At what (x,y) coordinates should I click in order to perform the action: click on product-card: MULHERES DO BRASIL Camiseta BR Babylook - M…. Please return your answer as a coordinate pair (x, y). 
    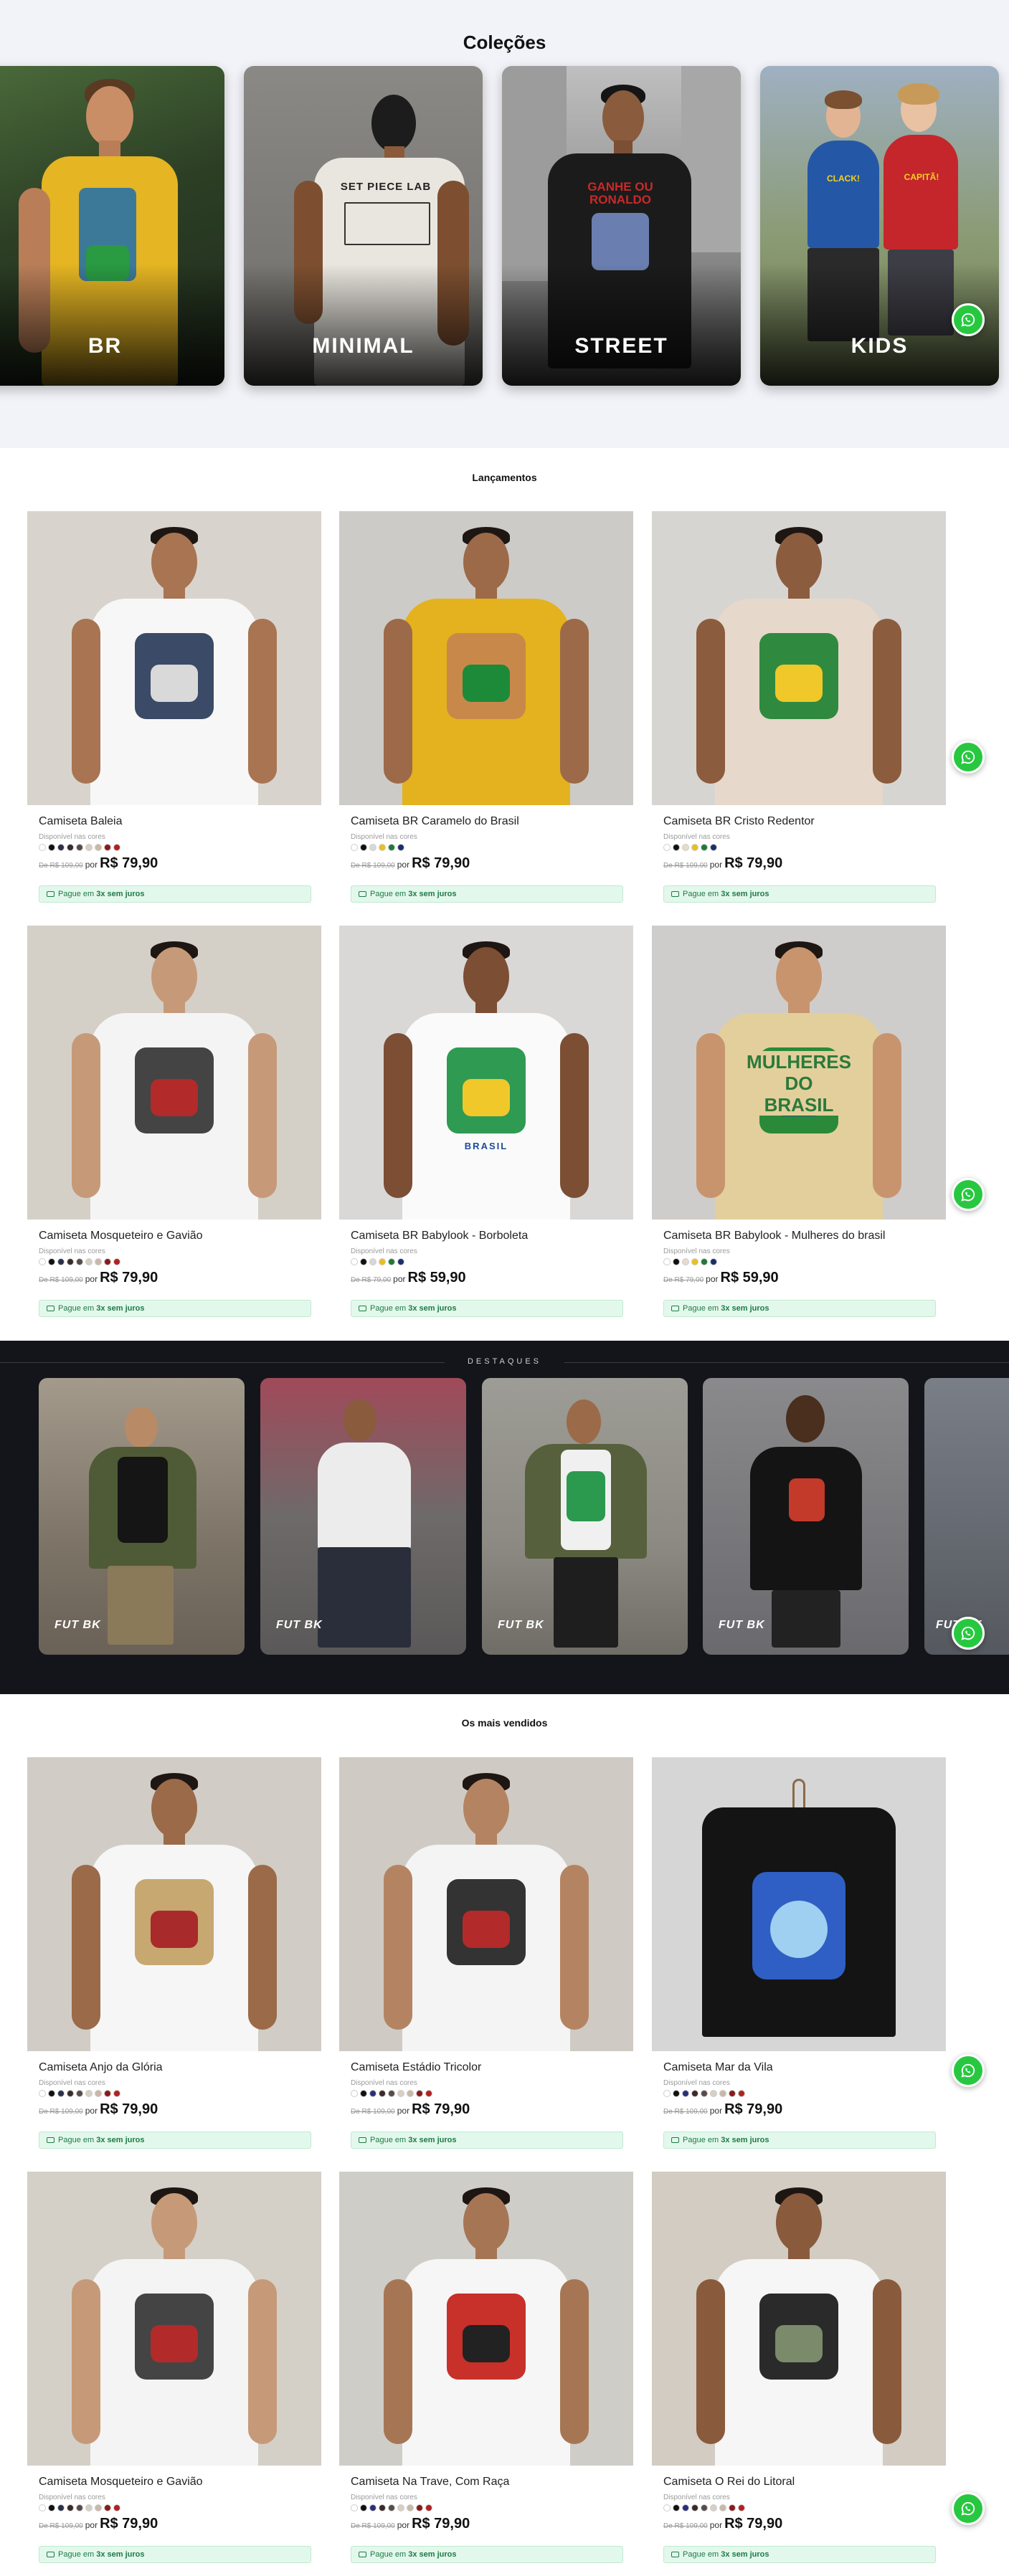
    Looking at the image, I should click on (799, 1123).